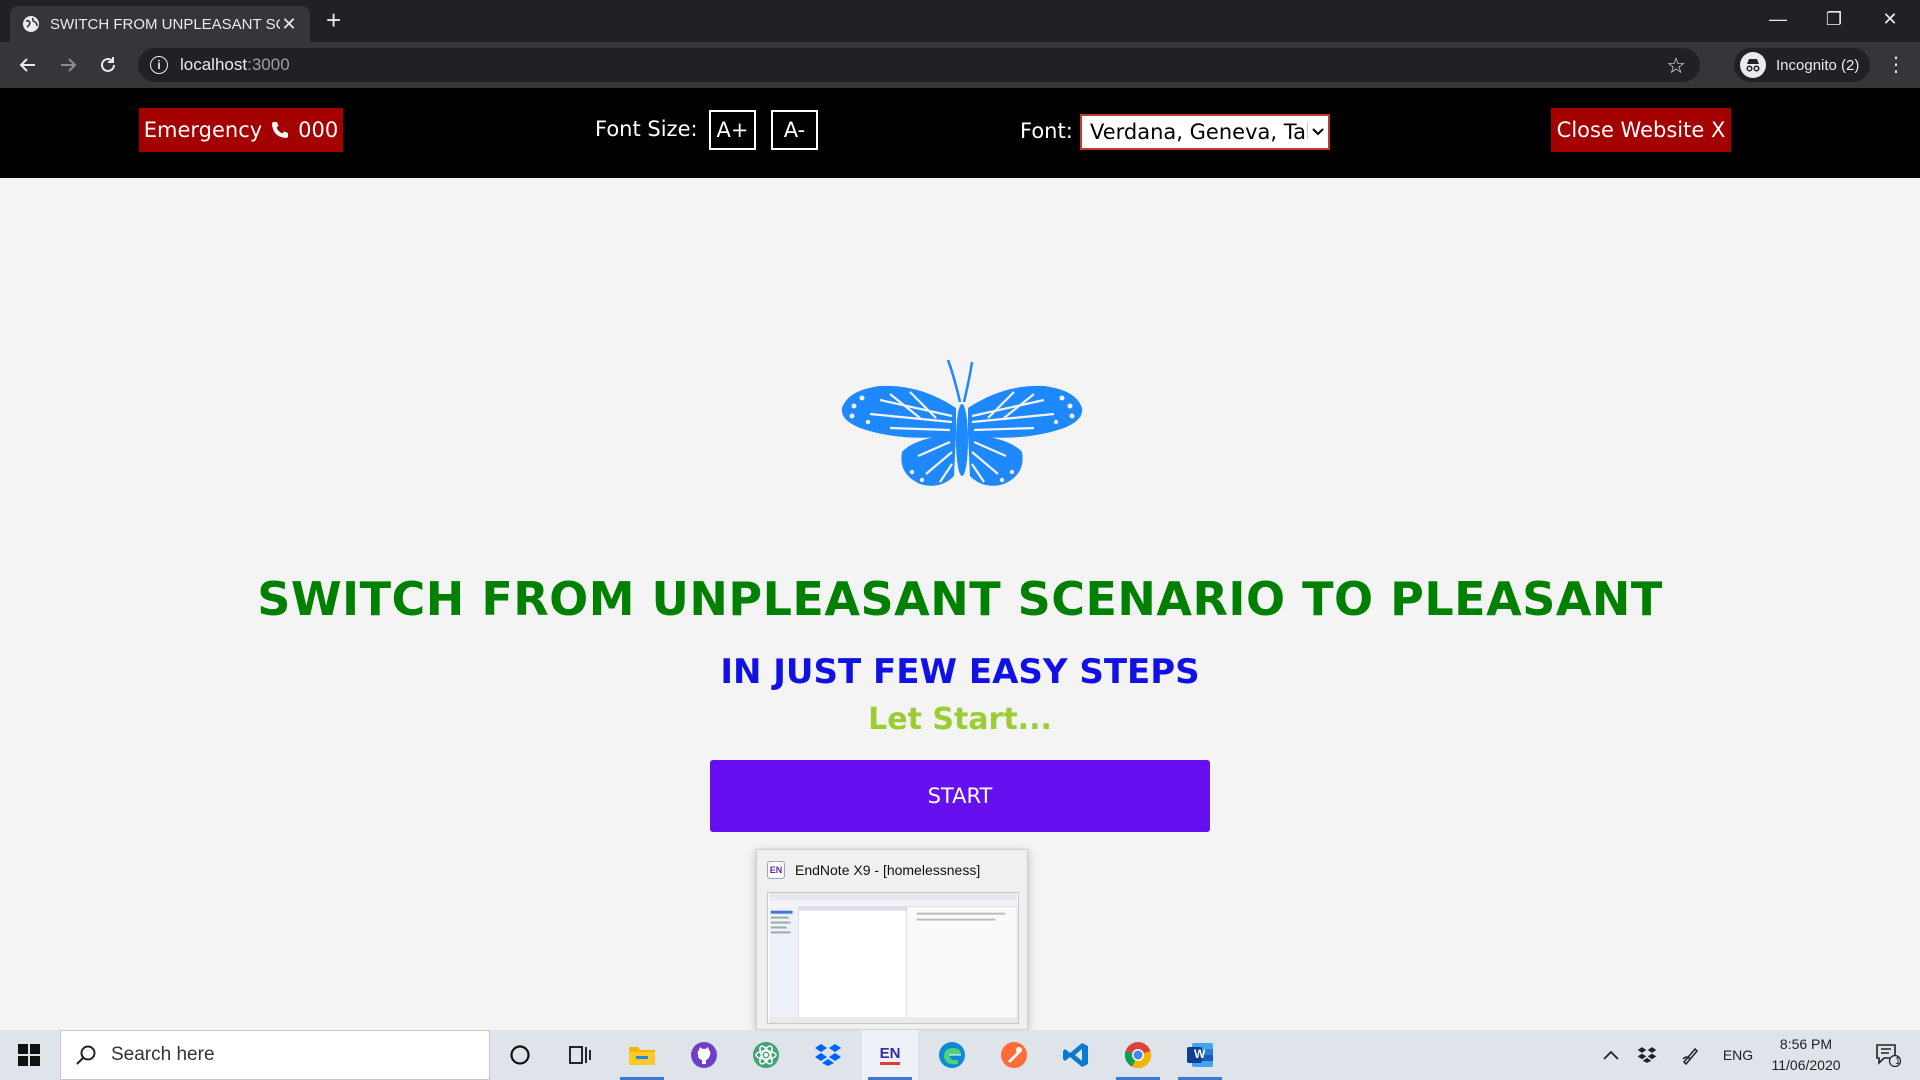 The width and height of the screenshot is (1920, 1080). What do you see at coordinates (165, 24) in the screenshot?
I see `tab-title: SWITCH FROM UNPLEASANT SC` at bounding box center [165, 24].